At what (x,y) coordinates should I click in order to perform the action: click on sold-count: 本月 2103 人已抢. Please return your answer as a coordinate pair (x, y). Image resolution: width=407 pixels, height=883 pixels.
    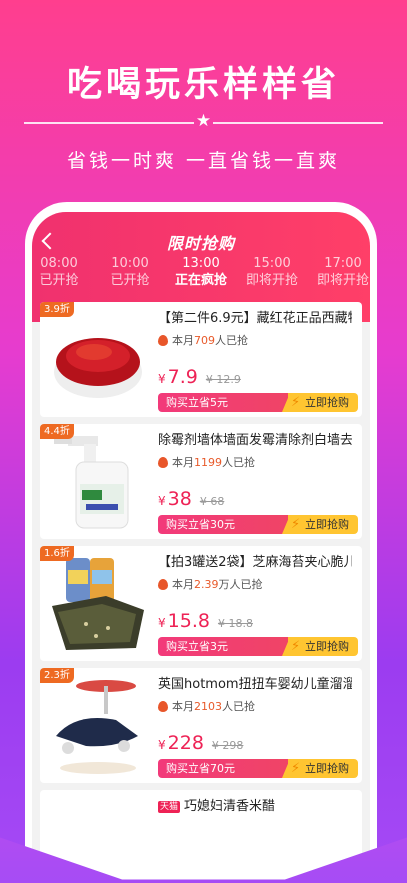
    Looking at the image, I should click on (206, 706).